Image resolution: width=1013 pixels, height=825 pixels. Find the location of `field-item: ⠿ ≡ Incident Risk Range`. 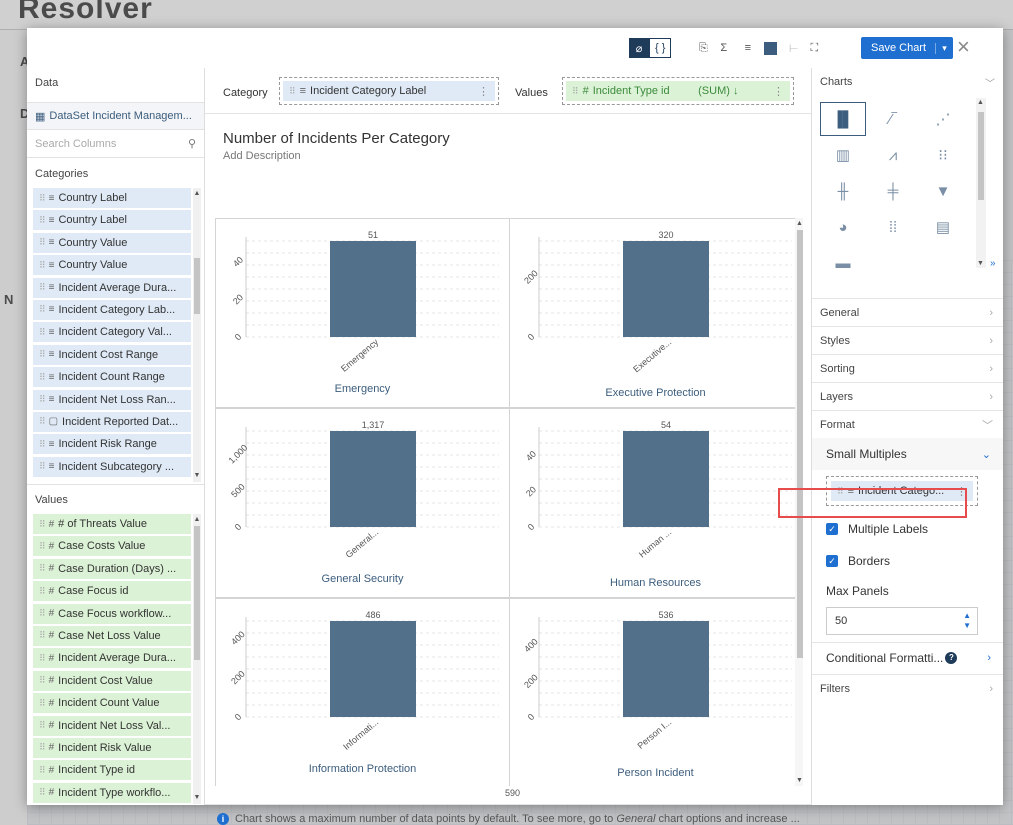

field-item: ⠿ ≡ Incident Risk Range is located at coordinates (112, 444).